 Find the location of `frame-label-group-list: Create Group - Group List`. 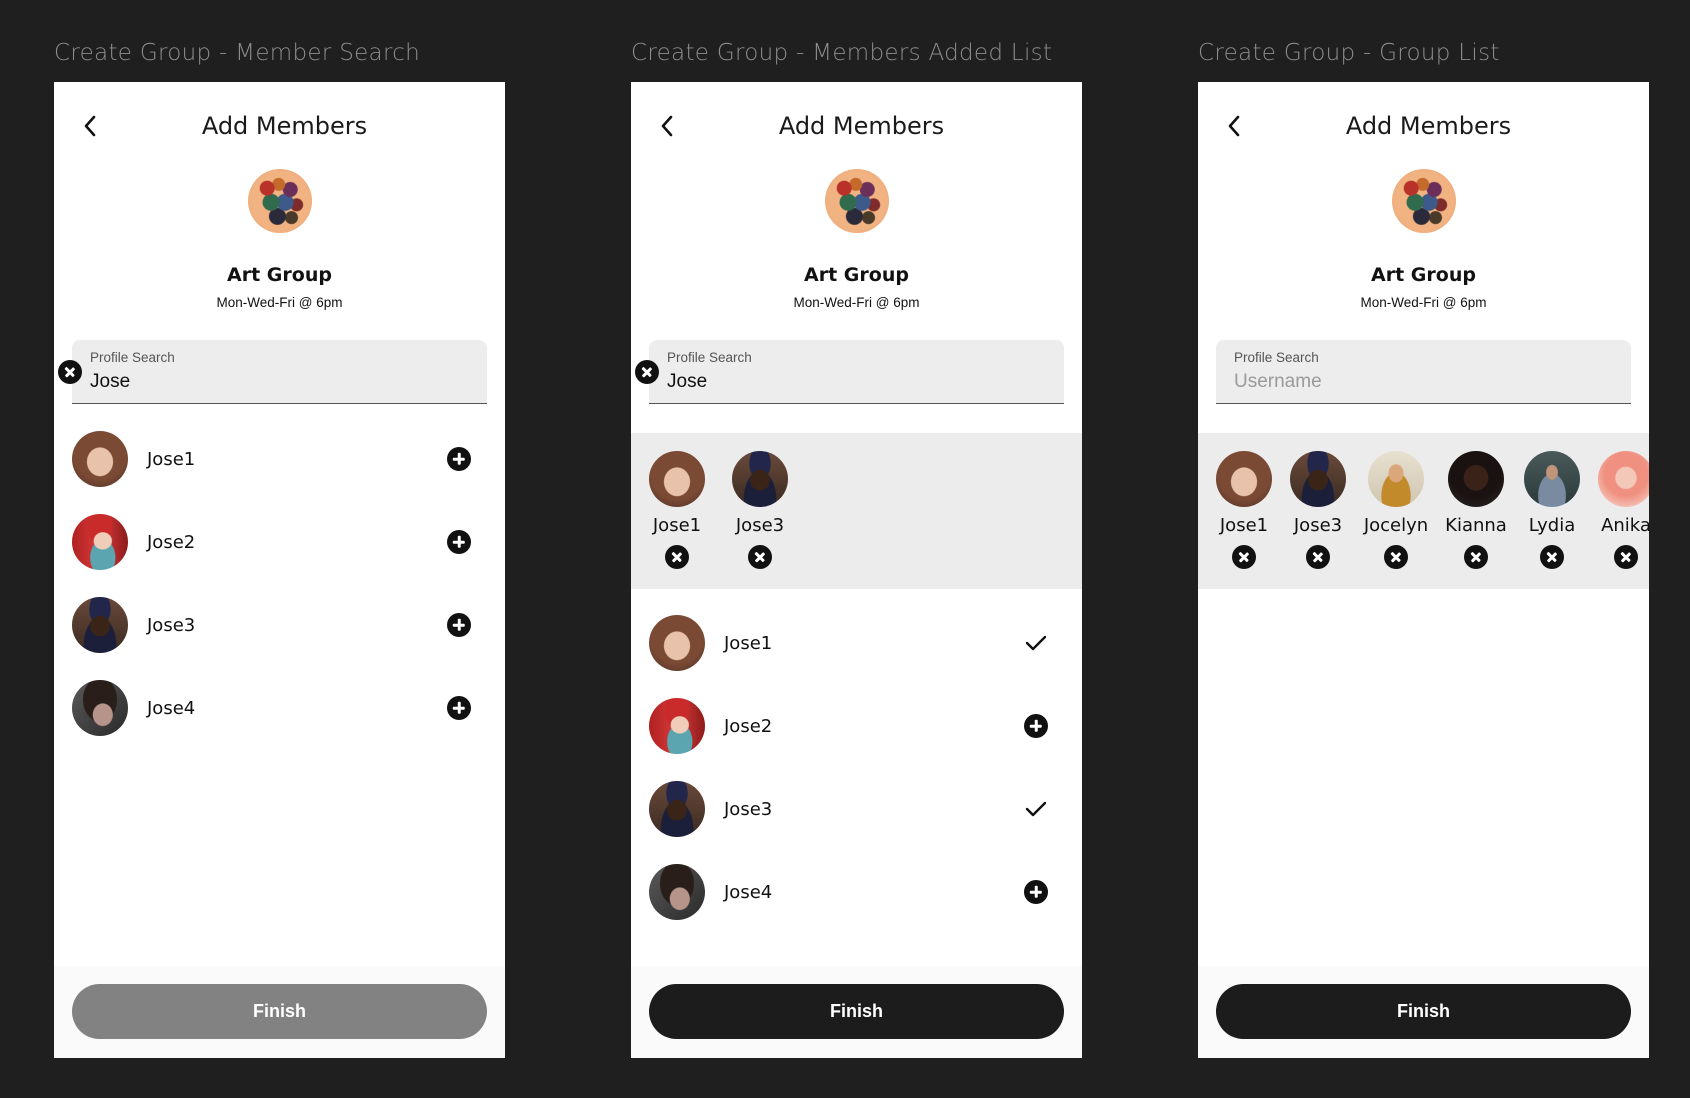

frame-label-group-list: Create Group - Group List is located at coordinates (1349, 53).